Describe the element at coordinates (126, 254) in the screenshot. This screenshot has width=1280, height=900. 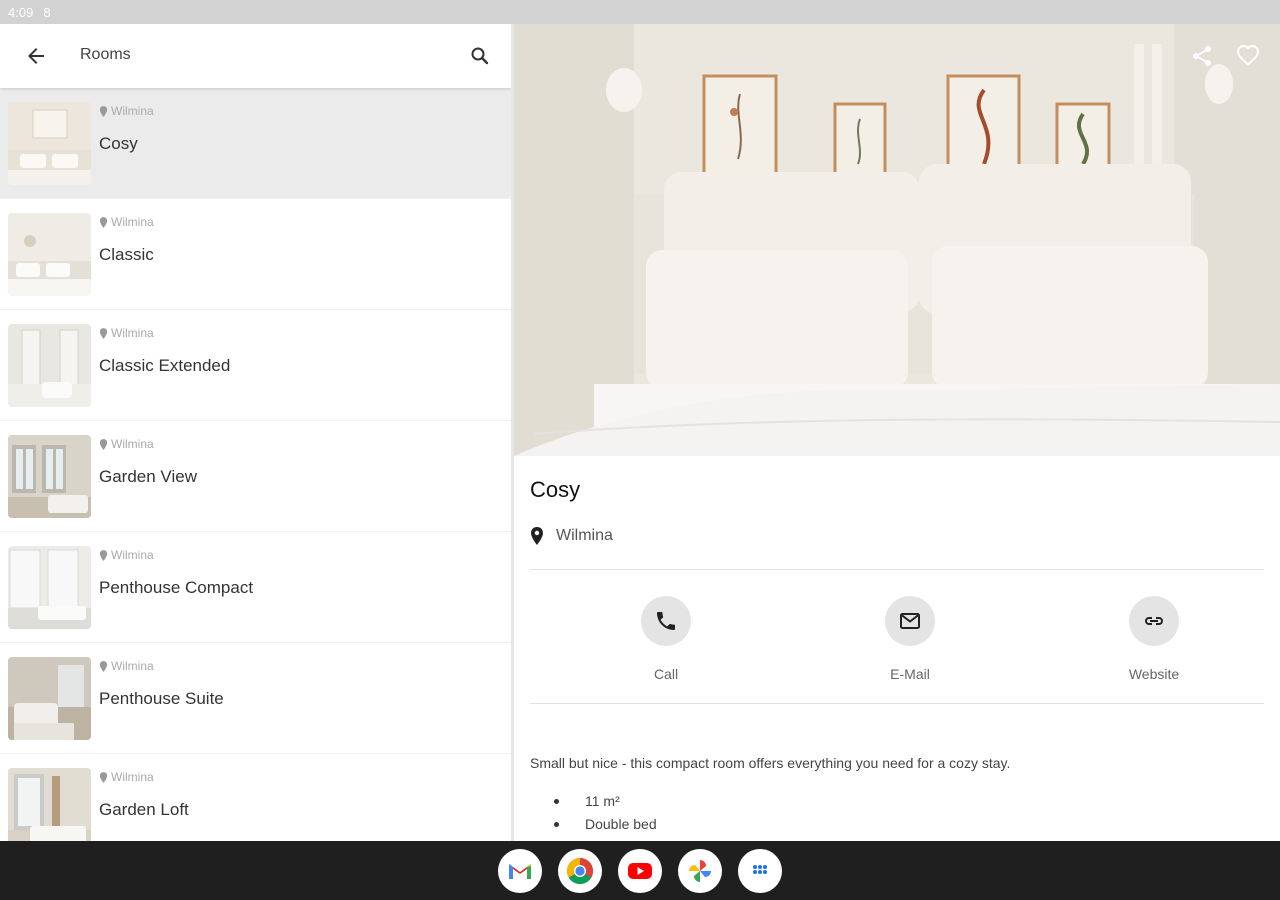
I see `room-name: Classic` at that location.